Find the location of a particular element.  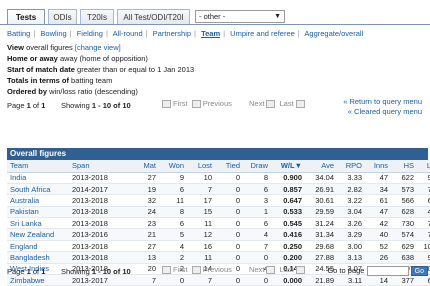

cell-ave: 29.68 is located at coordinates (321, 246).